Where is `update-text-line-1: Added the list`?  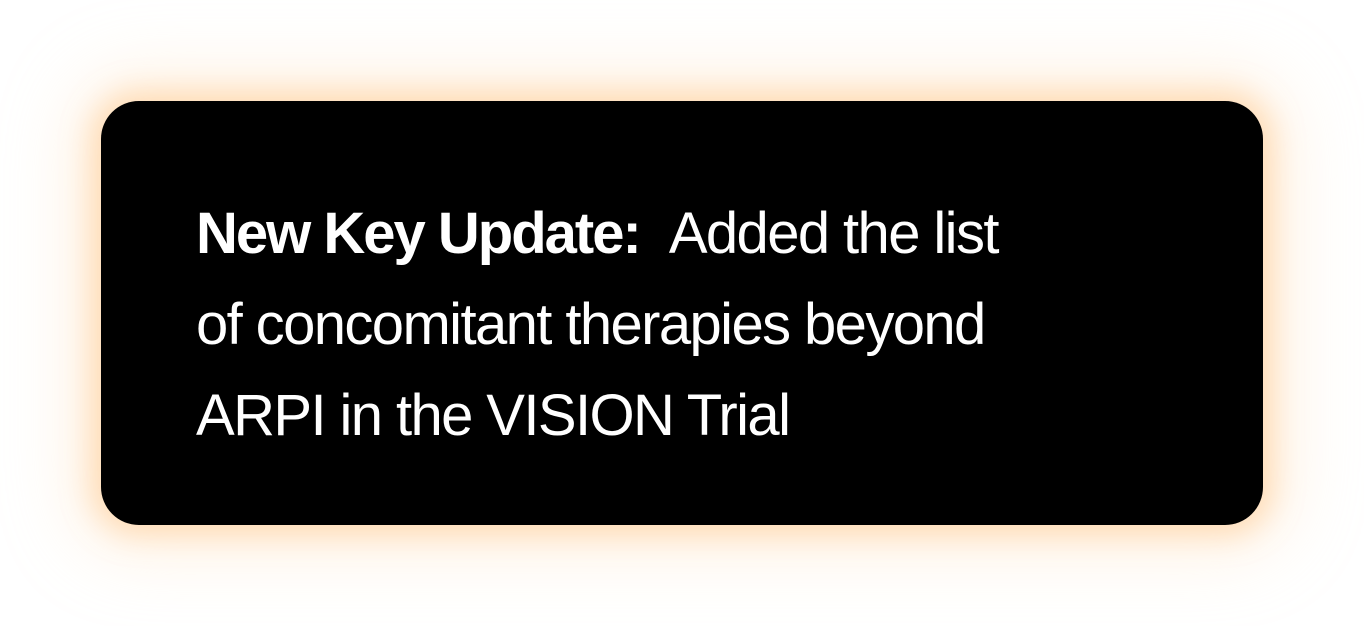 update-text-line-1: Added the list is located at coordinates (834, 233).